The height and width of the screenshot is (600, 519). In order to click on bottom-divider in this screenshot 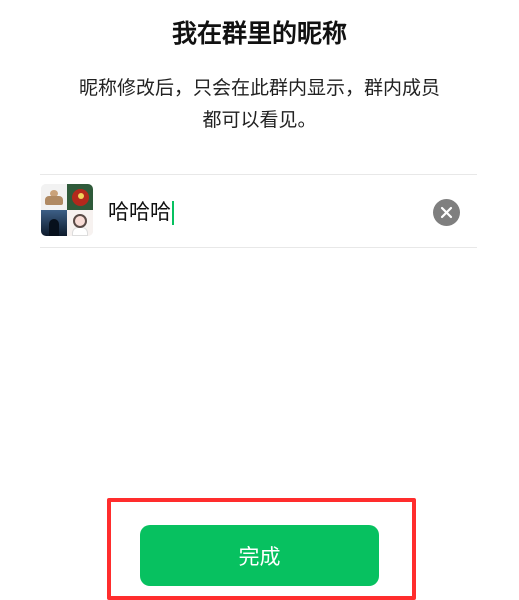, I will do `click(258, 247)`.